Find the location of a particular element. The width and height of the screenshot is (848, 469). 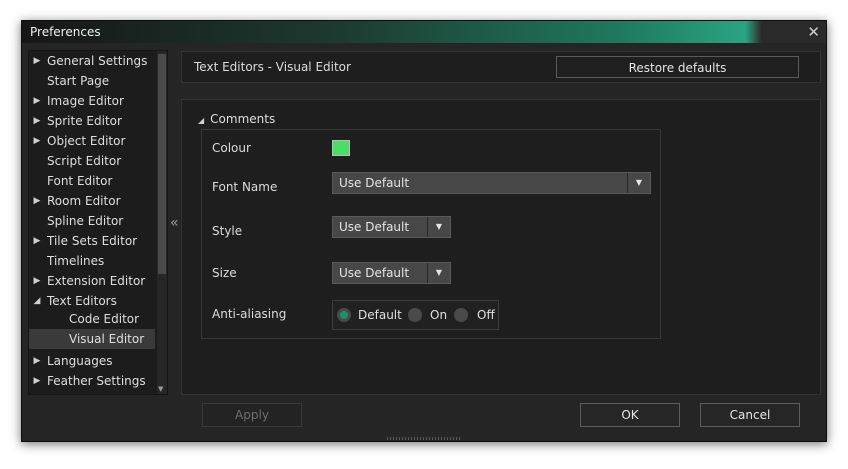

expand-triangle-icon: ◢ is located at coordinates (201, 120).